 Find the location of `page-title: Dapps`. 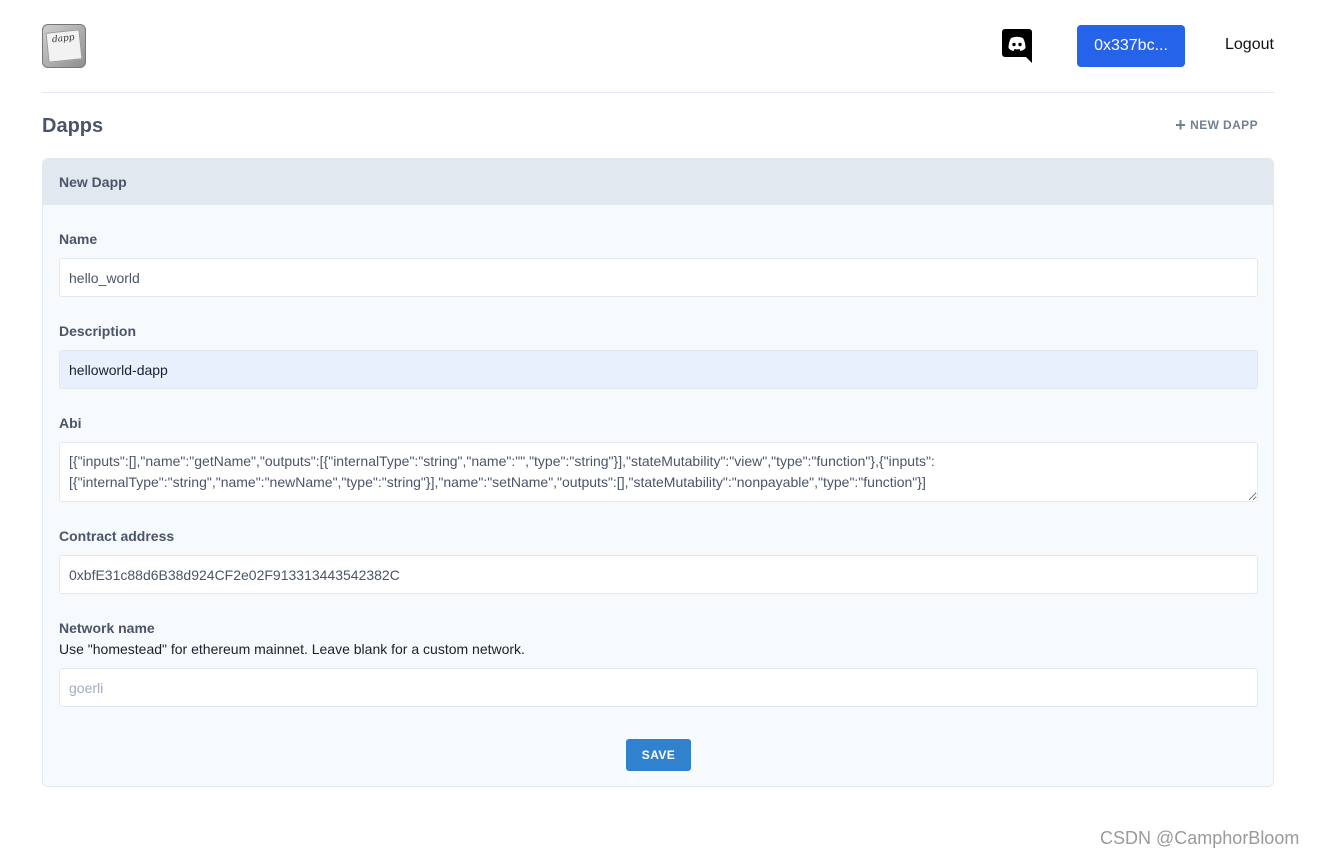

page-title: Dapps is located at coordinates (73, 126).